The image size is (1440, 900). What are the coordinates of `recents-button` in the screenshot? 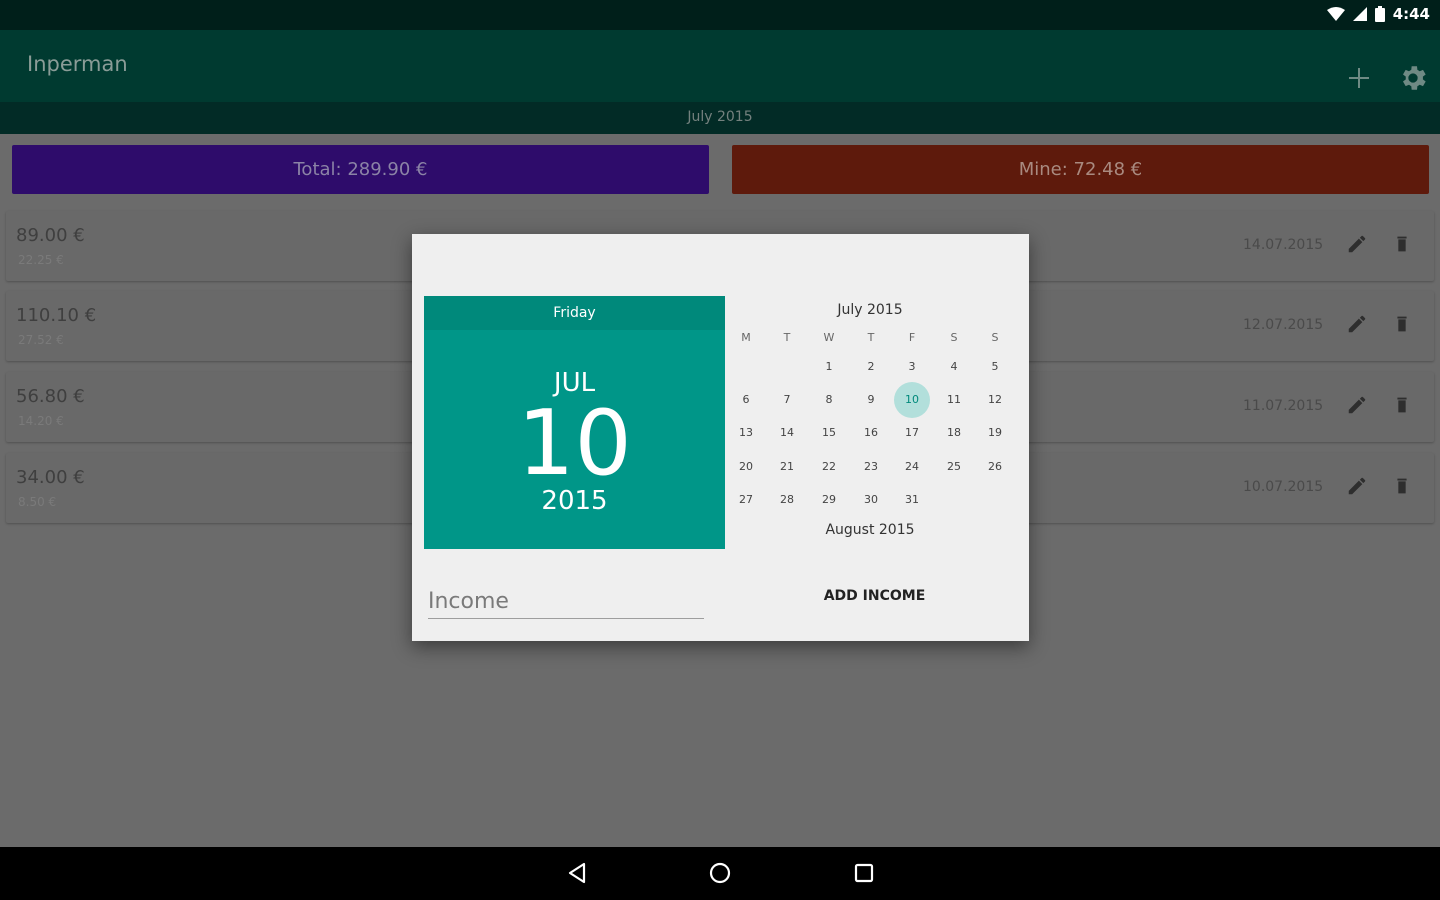 It's located at (864, 873).